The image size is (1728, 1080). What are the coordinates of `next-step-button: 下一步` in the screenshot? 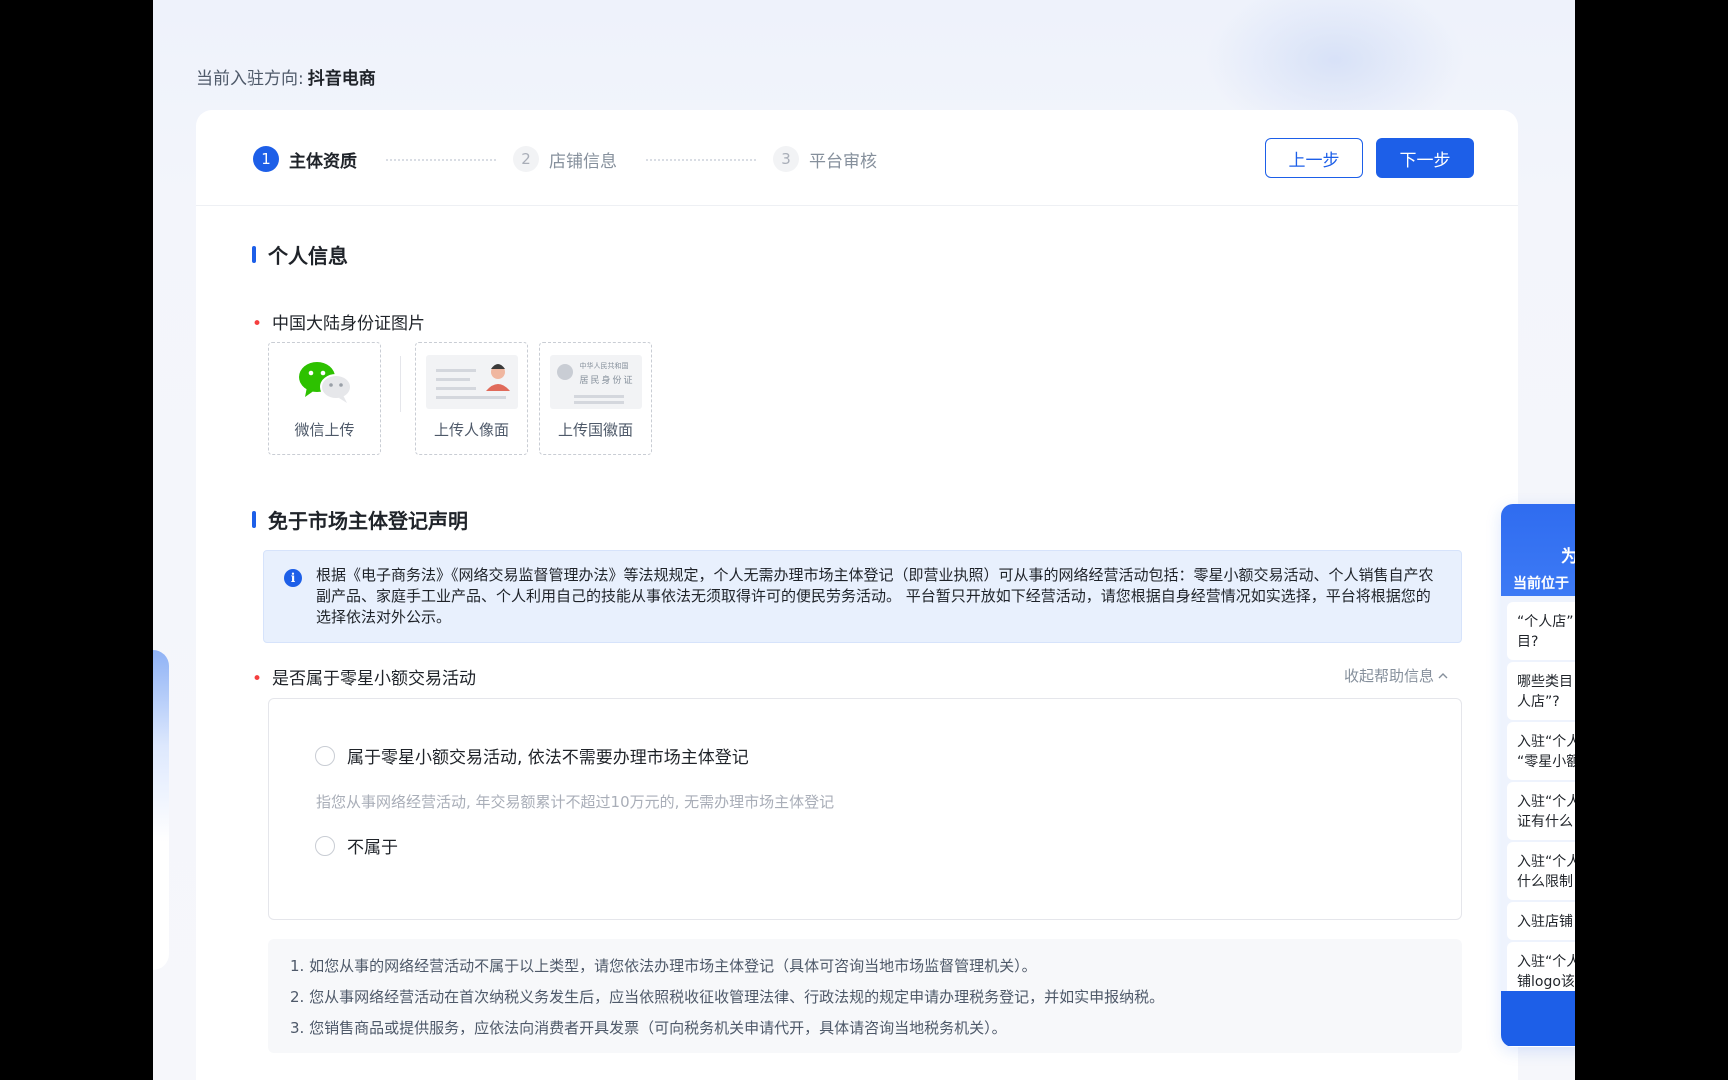 It's located at (1425, 158).